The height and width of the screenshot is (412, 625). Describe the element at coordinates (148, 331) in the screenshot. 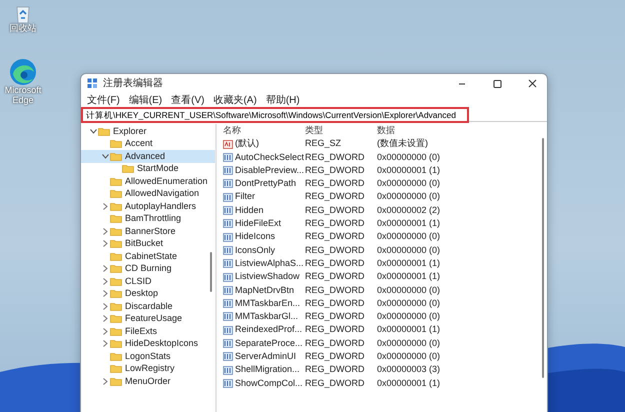

I see `tree-item: FileExts` at that location.